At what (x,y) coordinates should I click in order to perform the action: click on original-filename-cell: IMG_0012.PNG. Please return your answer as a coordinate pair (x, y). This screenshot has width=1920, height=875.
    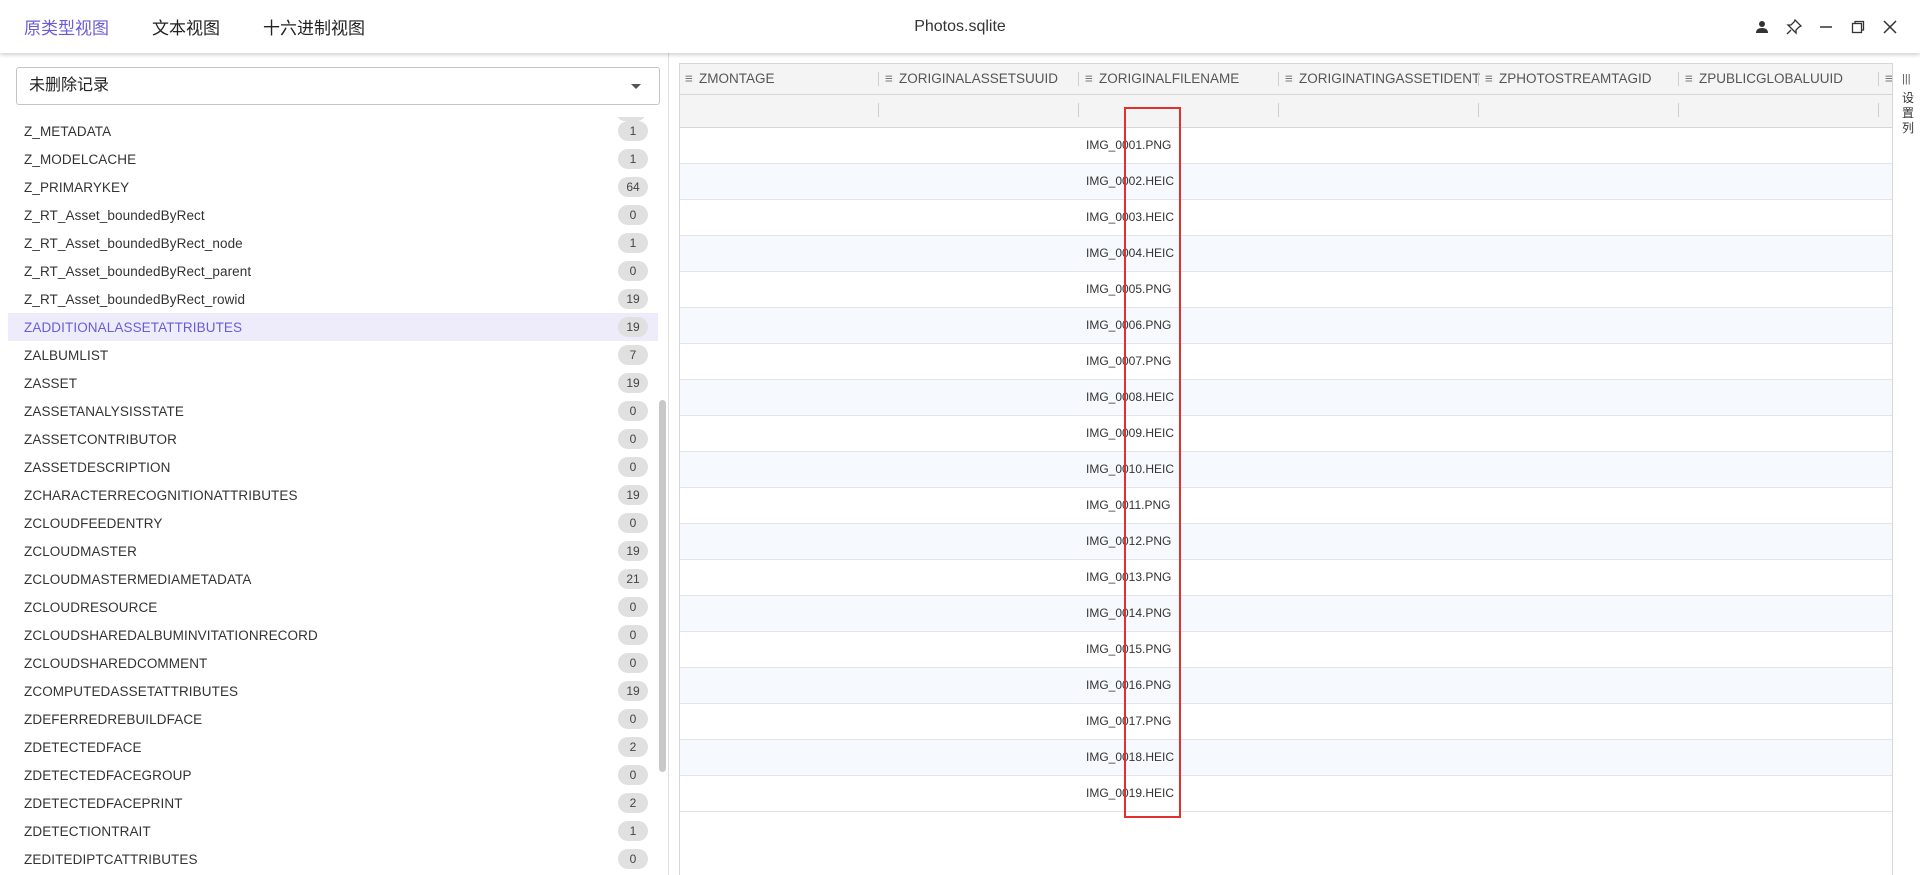
    Looking at the image, I should click on (1128, 541).